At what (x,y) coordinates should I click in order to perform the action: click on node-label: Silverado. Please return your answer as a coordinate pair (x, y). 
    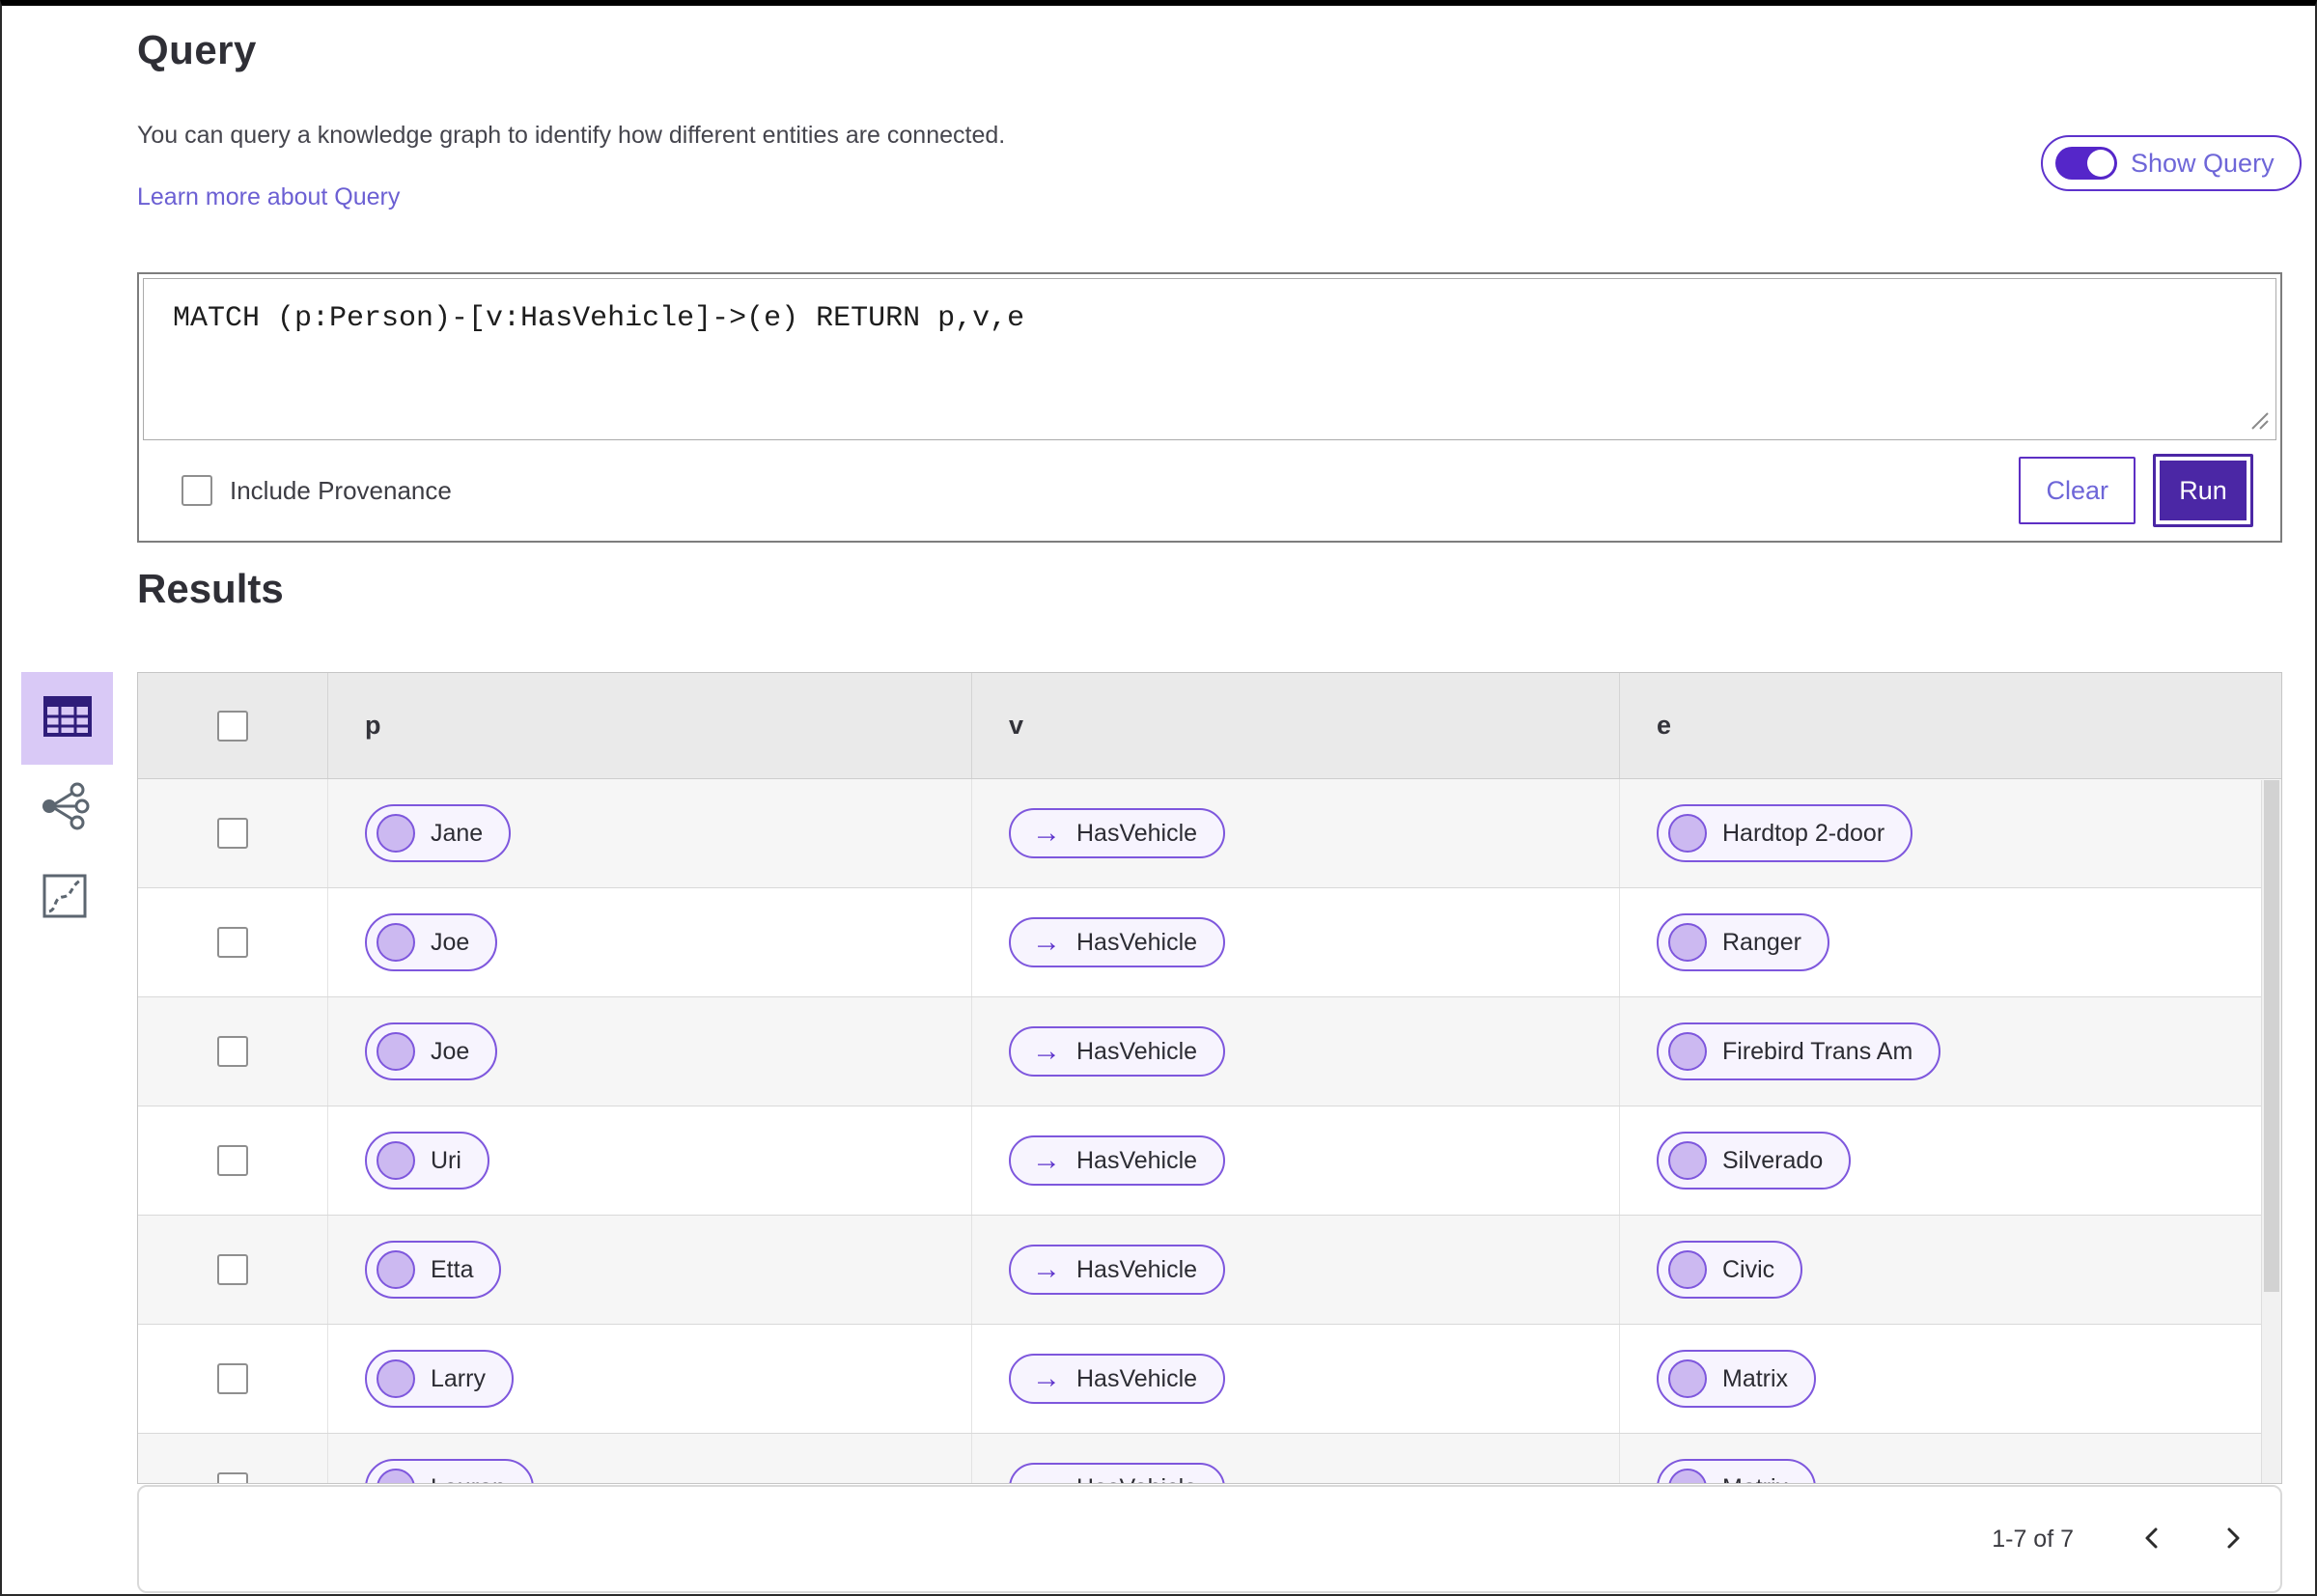
    Looking at the image, I should click on (1773, 1160).